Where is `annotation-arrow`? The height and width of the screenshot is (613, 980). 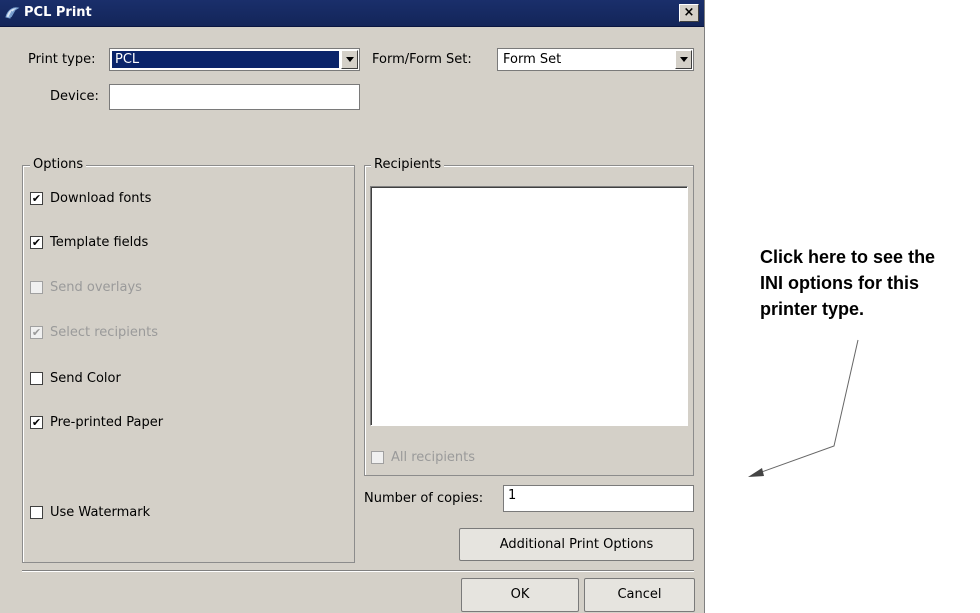
annotation-arrow is located at coordinates (803, 408).